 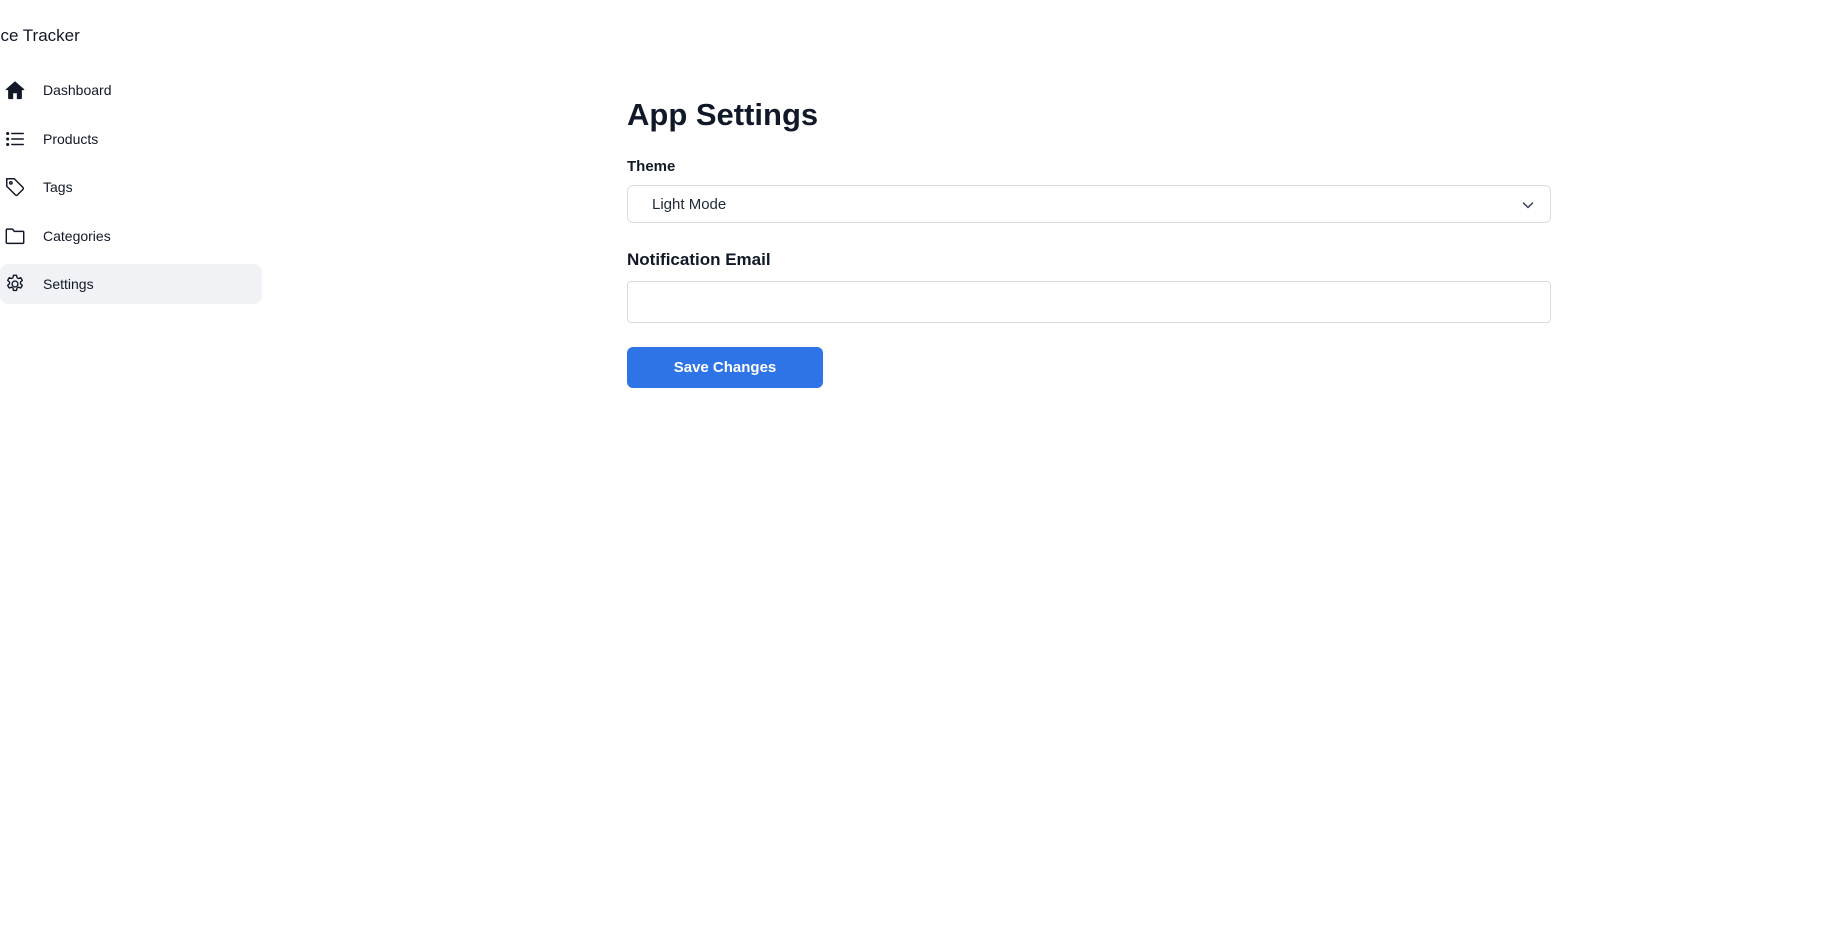 What do you see at coordinates (15, 90) in the screenshot?
I see `home-icon` at bounding box center [15, 90].